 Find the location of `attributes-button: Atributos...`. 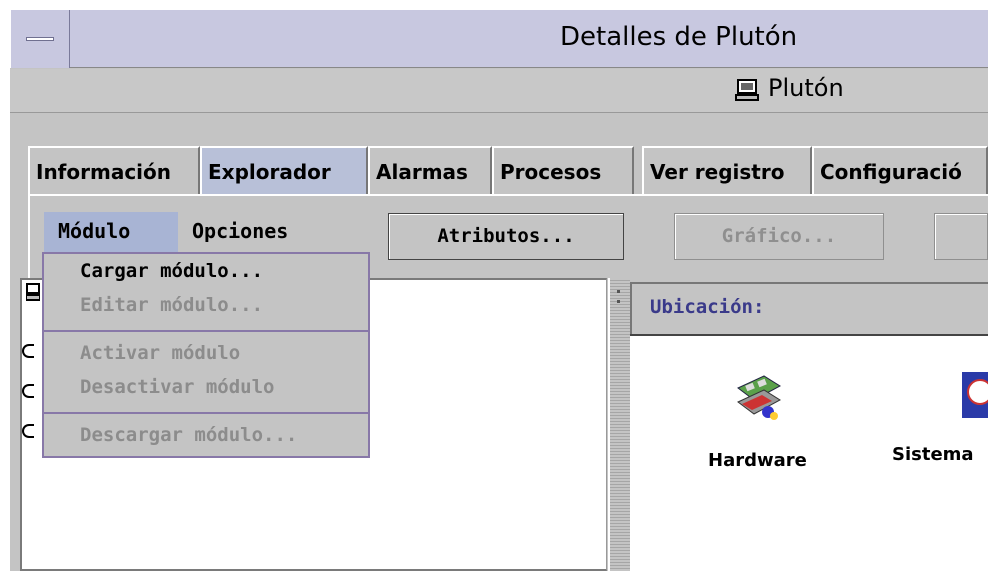

attributes-button: Atributos... is located at coordinates (506, 236).